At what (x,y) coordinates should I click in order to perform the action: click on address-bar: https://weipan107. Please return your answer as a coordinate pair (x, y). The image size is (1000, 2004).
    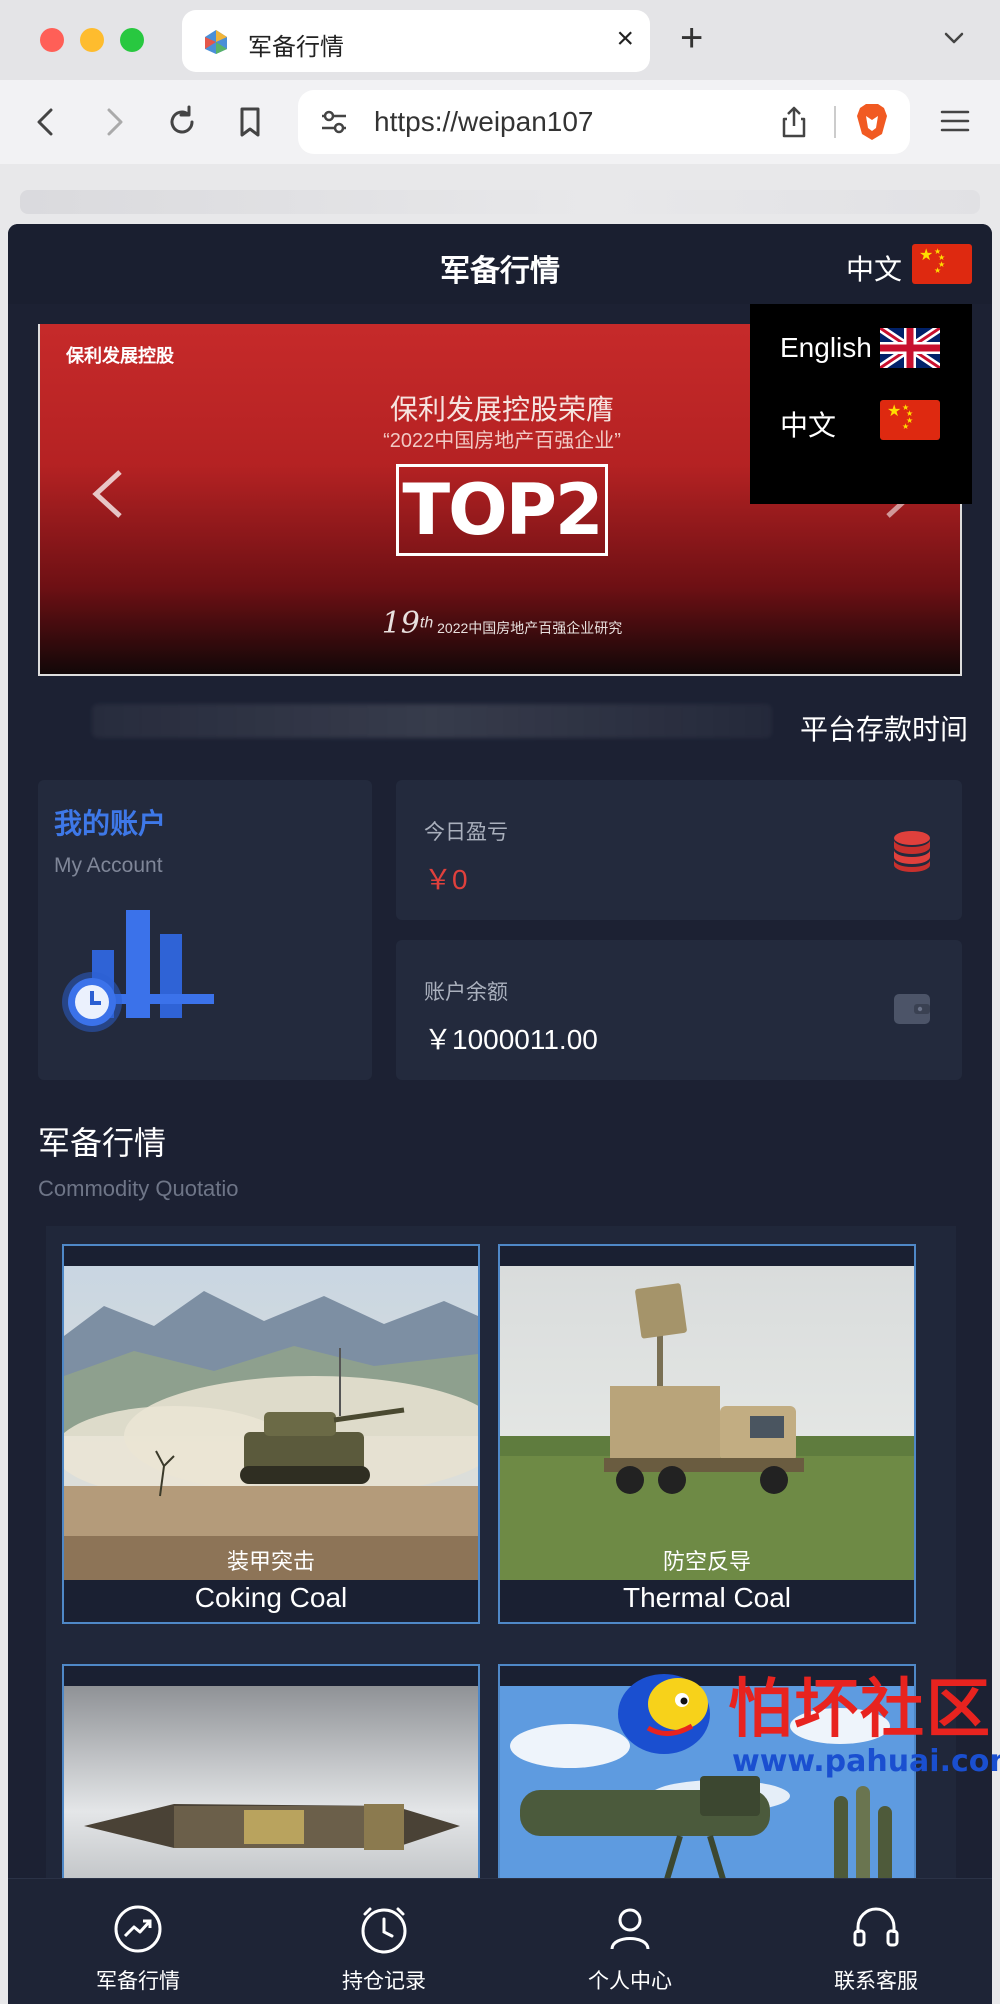
    Looking at the image, I should click on (604, 122).